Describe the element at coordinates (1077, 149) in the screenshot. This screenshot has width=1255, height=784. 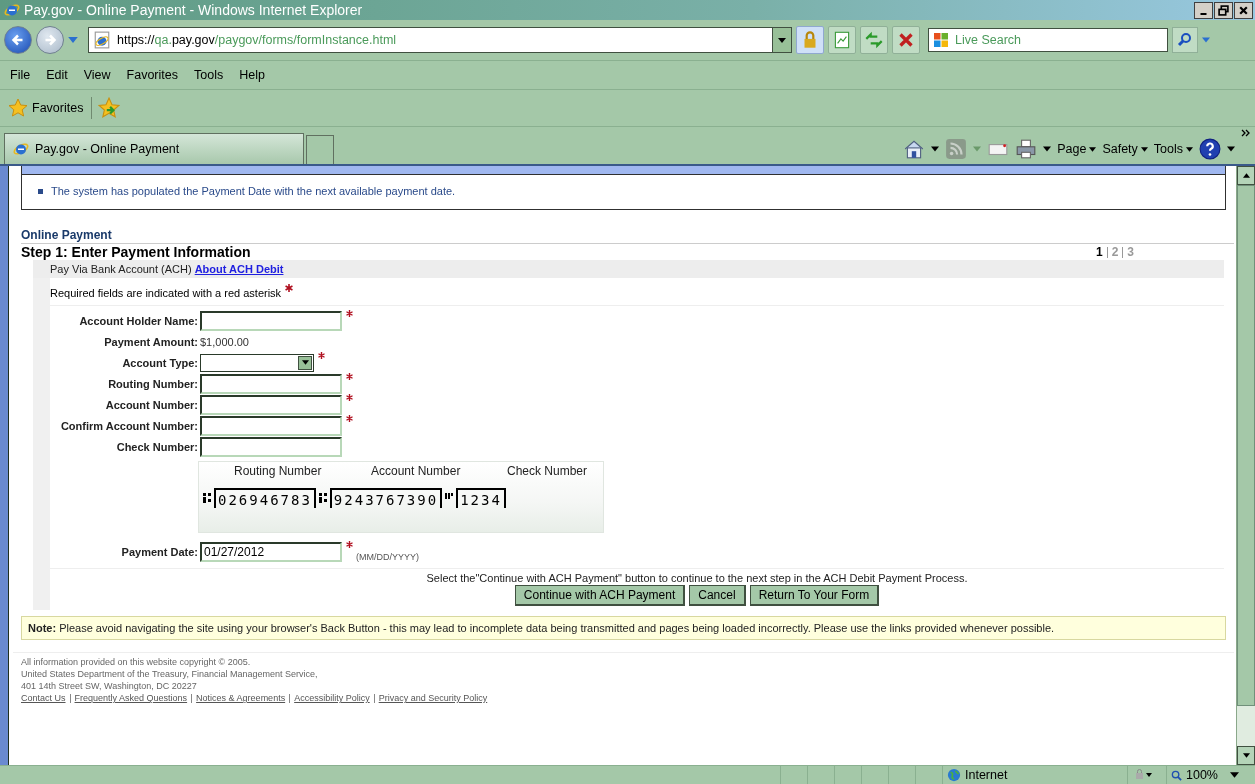
I see `command-menu: Page` at that location.